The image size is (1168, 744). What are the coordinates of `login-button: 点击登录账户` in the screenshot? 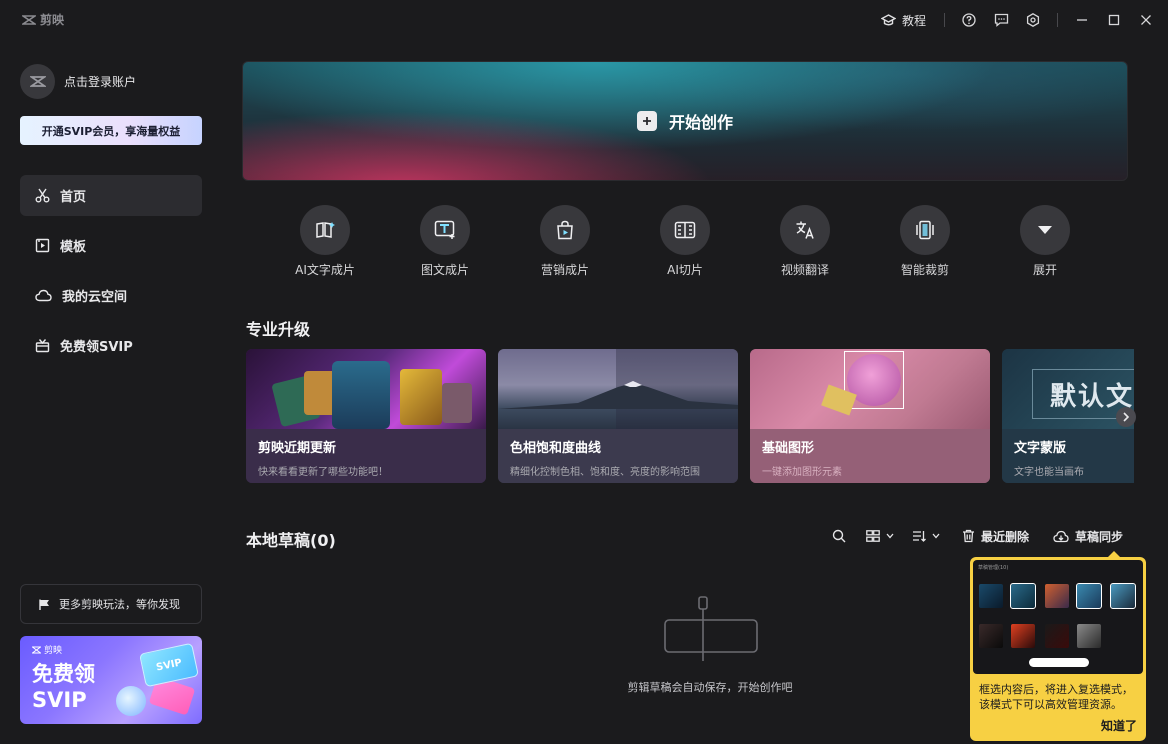 It's located at (78, 81).